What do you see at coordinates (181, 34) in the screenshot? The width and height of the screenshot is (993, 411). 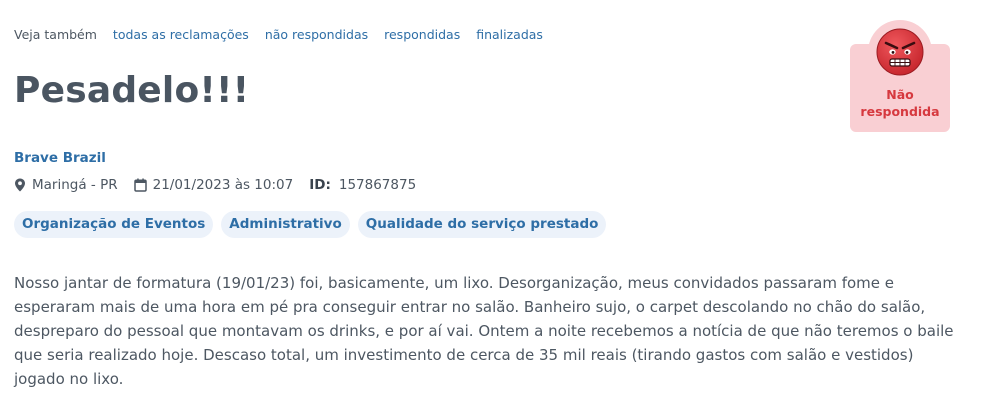 I see `nav-link-all-complaints: todas as reclamações` at bounding box center [181, 34].